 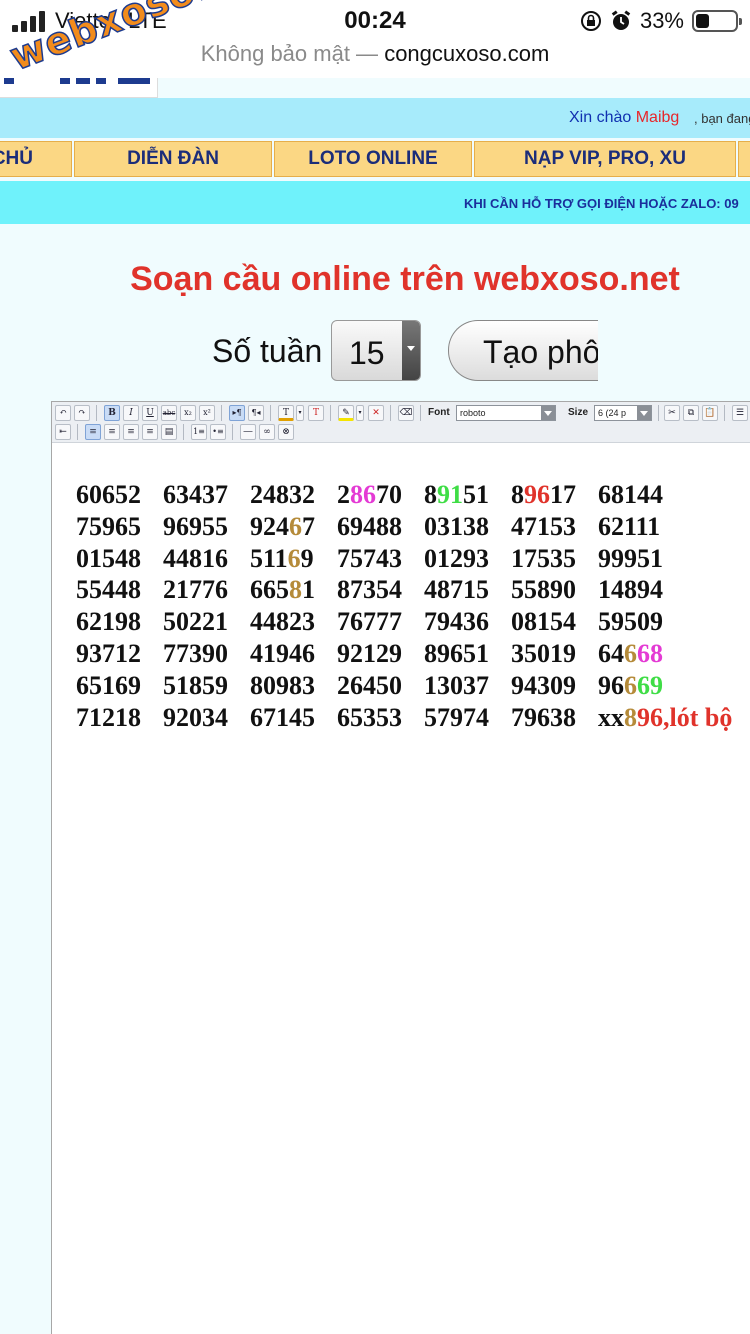 I want to click on number-cell: 89651, so click(x=456, y=654).